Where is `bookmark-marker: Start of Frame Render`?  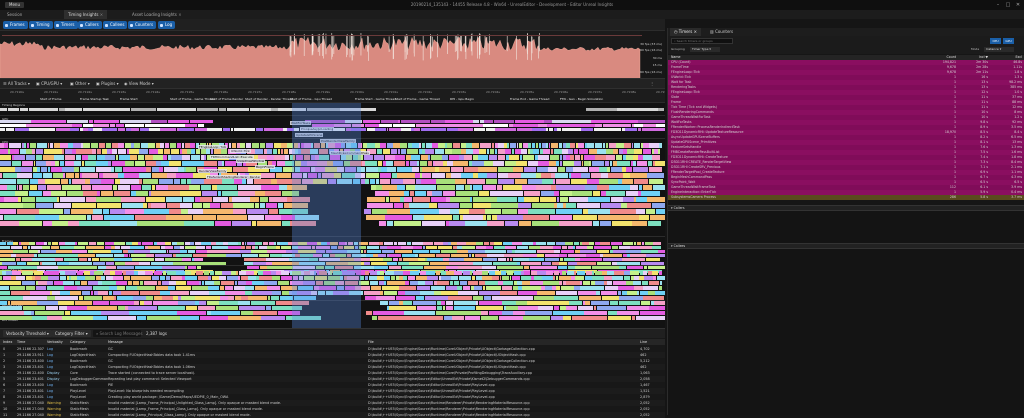 bookmark-marker: Start of Frame Render is located at coordinates (226, 99).